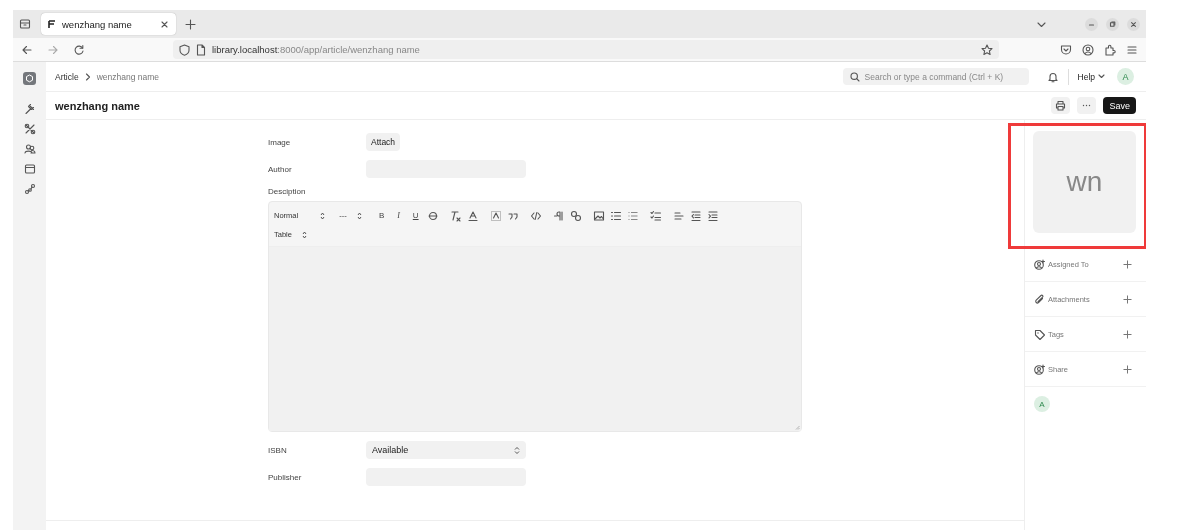 The width and height of the screenshot is (1196, 530). What do you see at coordinates (1091, 76) in the screenshot?
I see `help-menu: Help` at bounding box center [1091, 76].